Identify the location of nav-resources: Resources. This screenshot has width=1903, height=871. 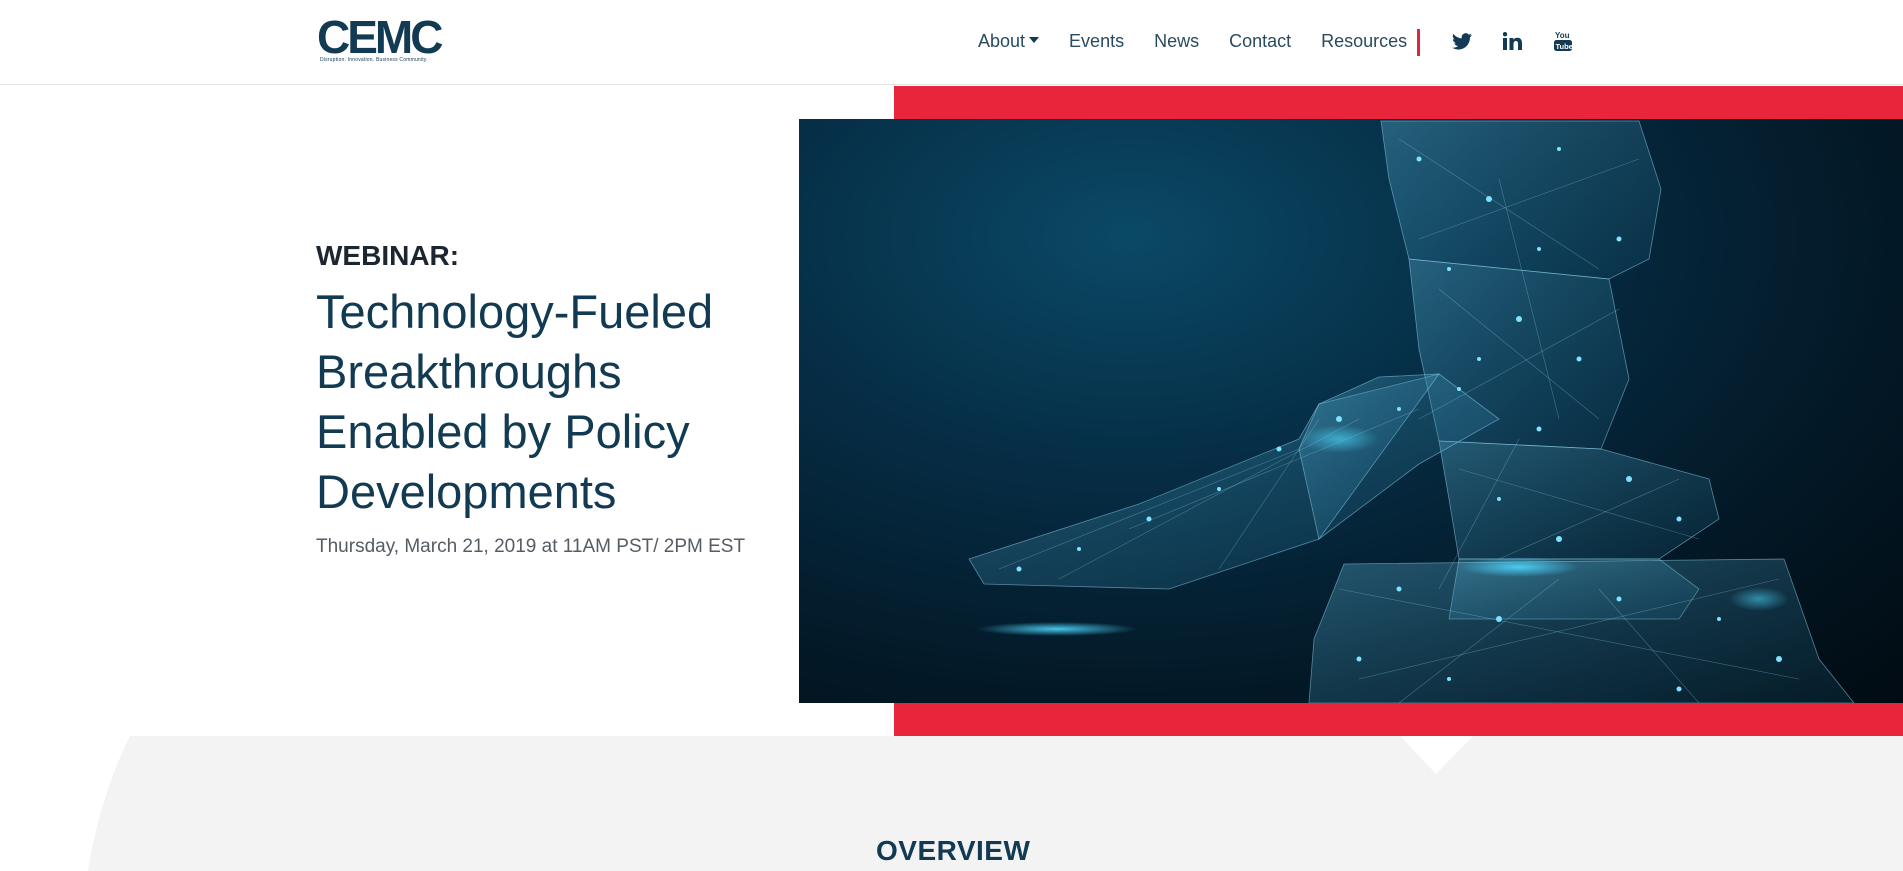
(1364, 41).